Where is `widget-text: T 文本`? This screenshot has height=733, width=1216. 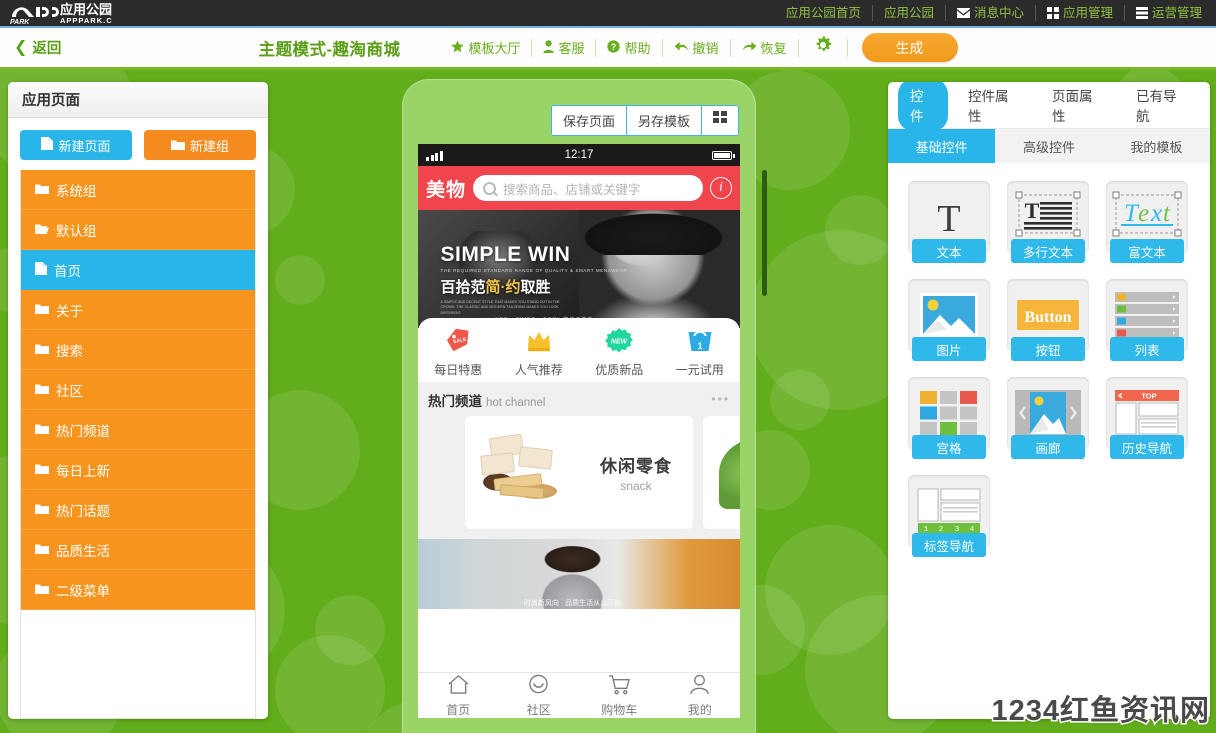 widget-text: T 文本 is located at coordinates (949, 222).